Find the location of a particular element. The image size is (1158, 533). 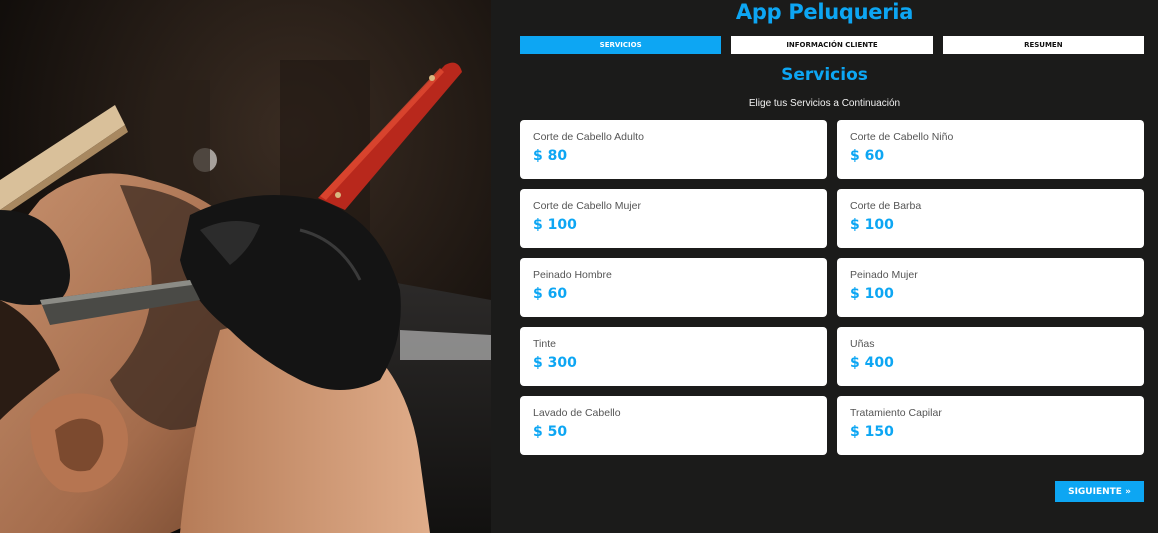

service-price: $ 50 is located at coordinates (550, 432).